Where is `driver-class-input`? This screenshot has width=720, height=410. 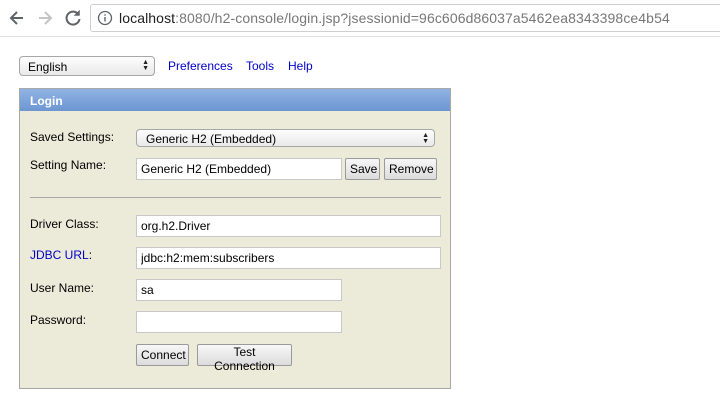 driver-class-input is located at coordinates (288, 226).